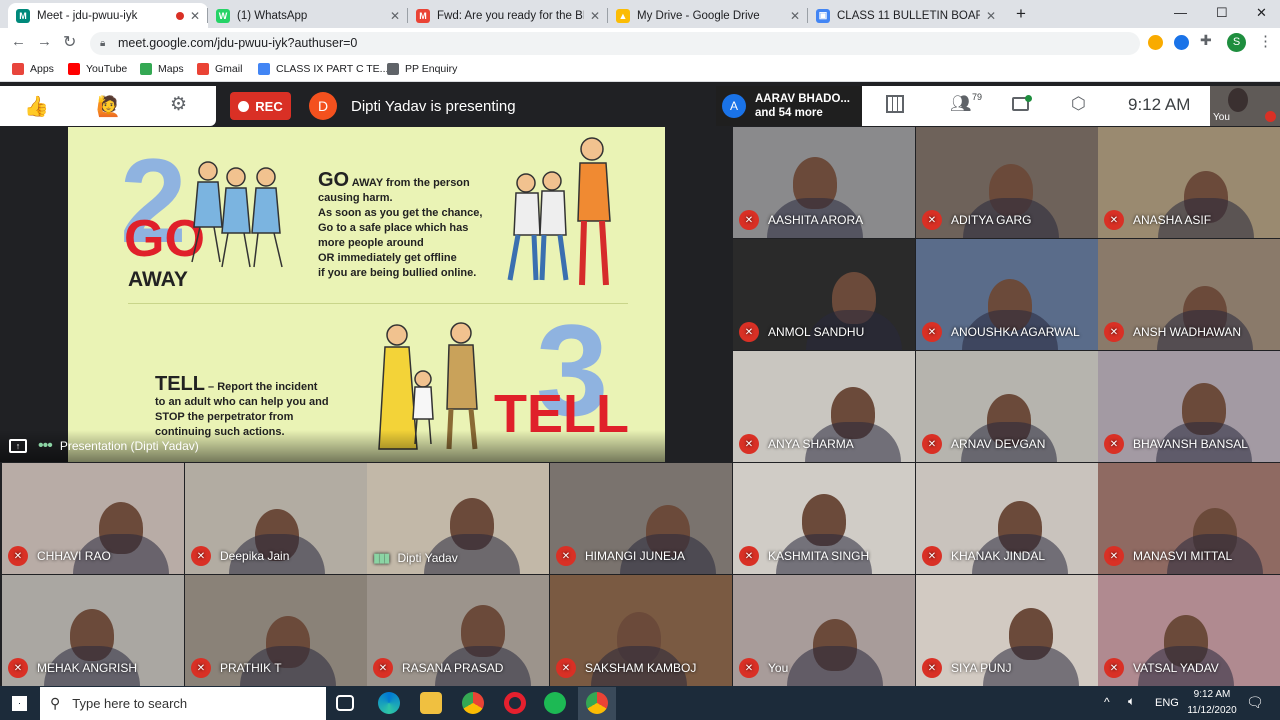 This screenshot has width=1280, height=720. What do you see at coordinates (72, 668) in the screenshot?
I see `participant-name-tag: ✕ MEHAK ANGRISH` at bounding box center [72, 668].